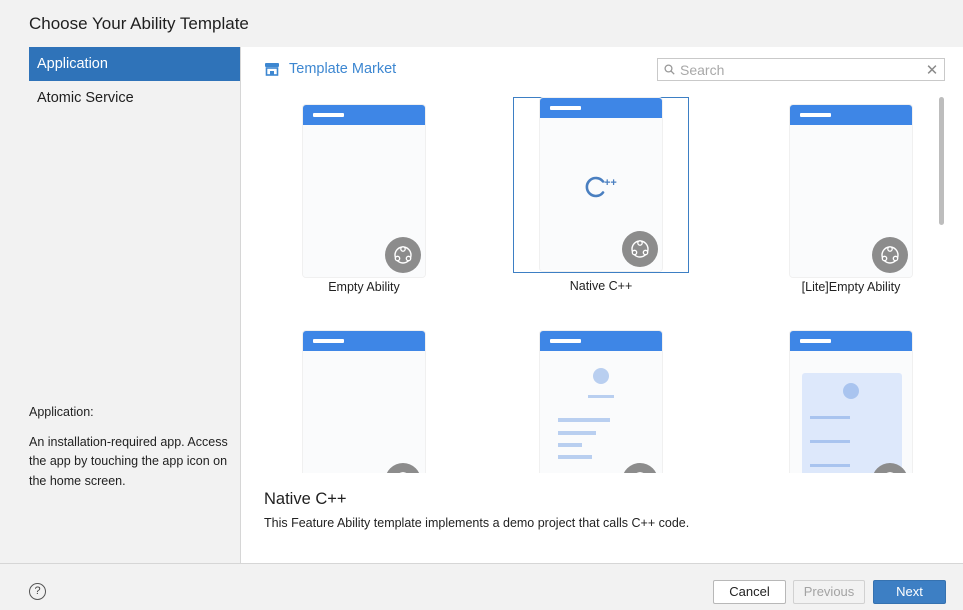  I want to click on help-icon: ?, so click(37, 591).